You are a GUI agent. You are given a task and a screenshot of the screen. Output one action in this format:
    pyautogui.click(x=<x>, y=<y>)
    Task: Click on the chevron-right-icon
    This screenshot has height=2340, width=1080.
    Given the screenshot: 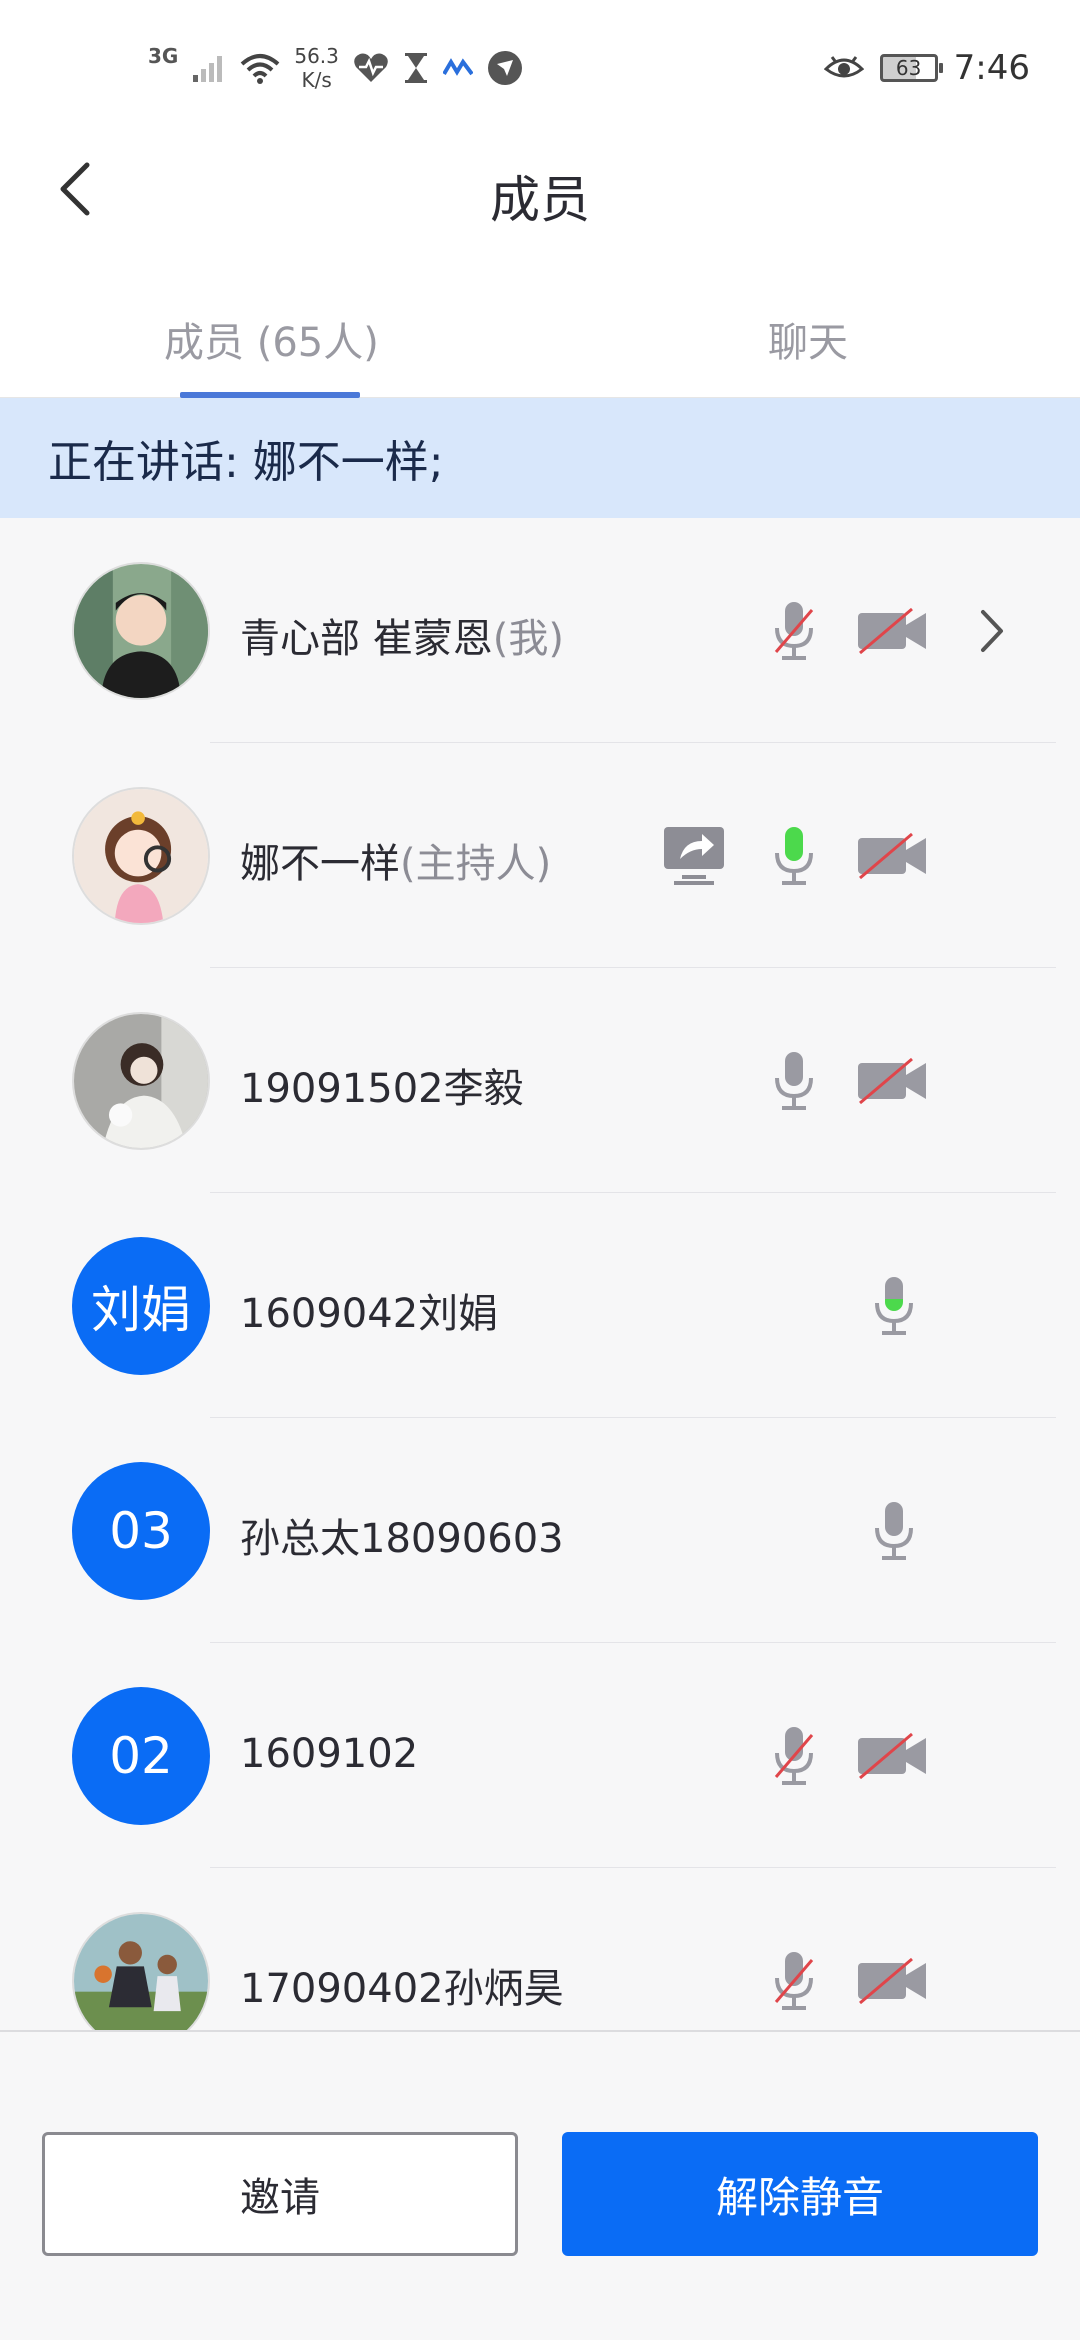 What is the action you would take?
    pyautogui.click(x=992, y=631)
    